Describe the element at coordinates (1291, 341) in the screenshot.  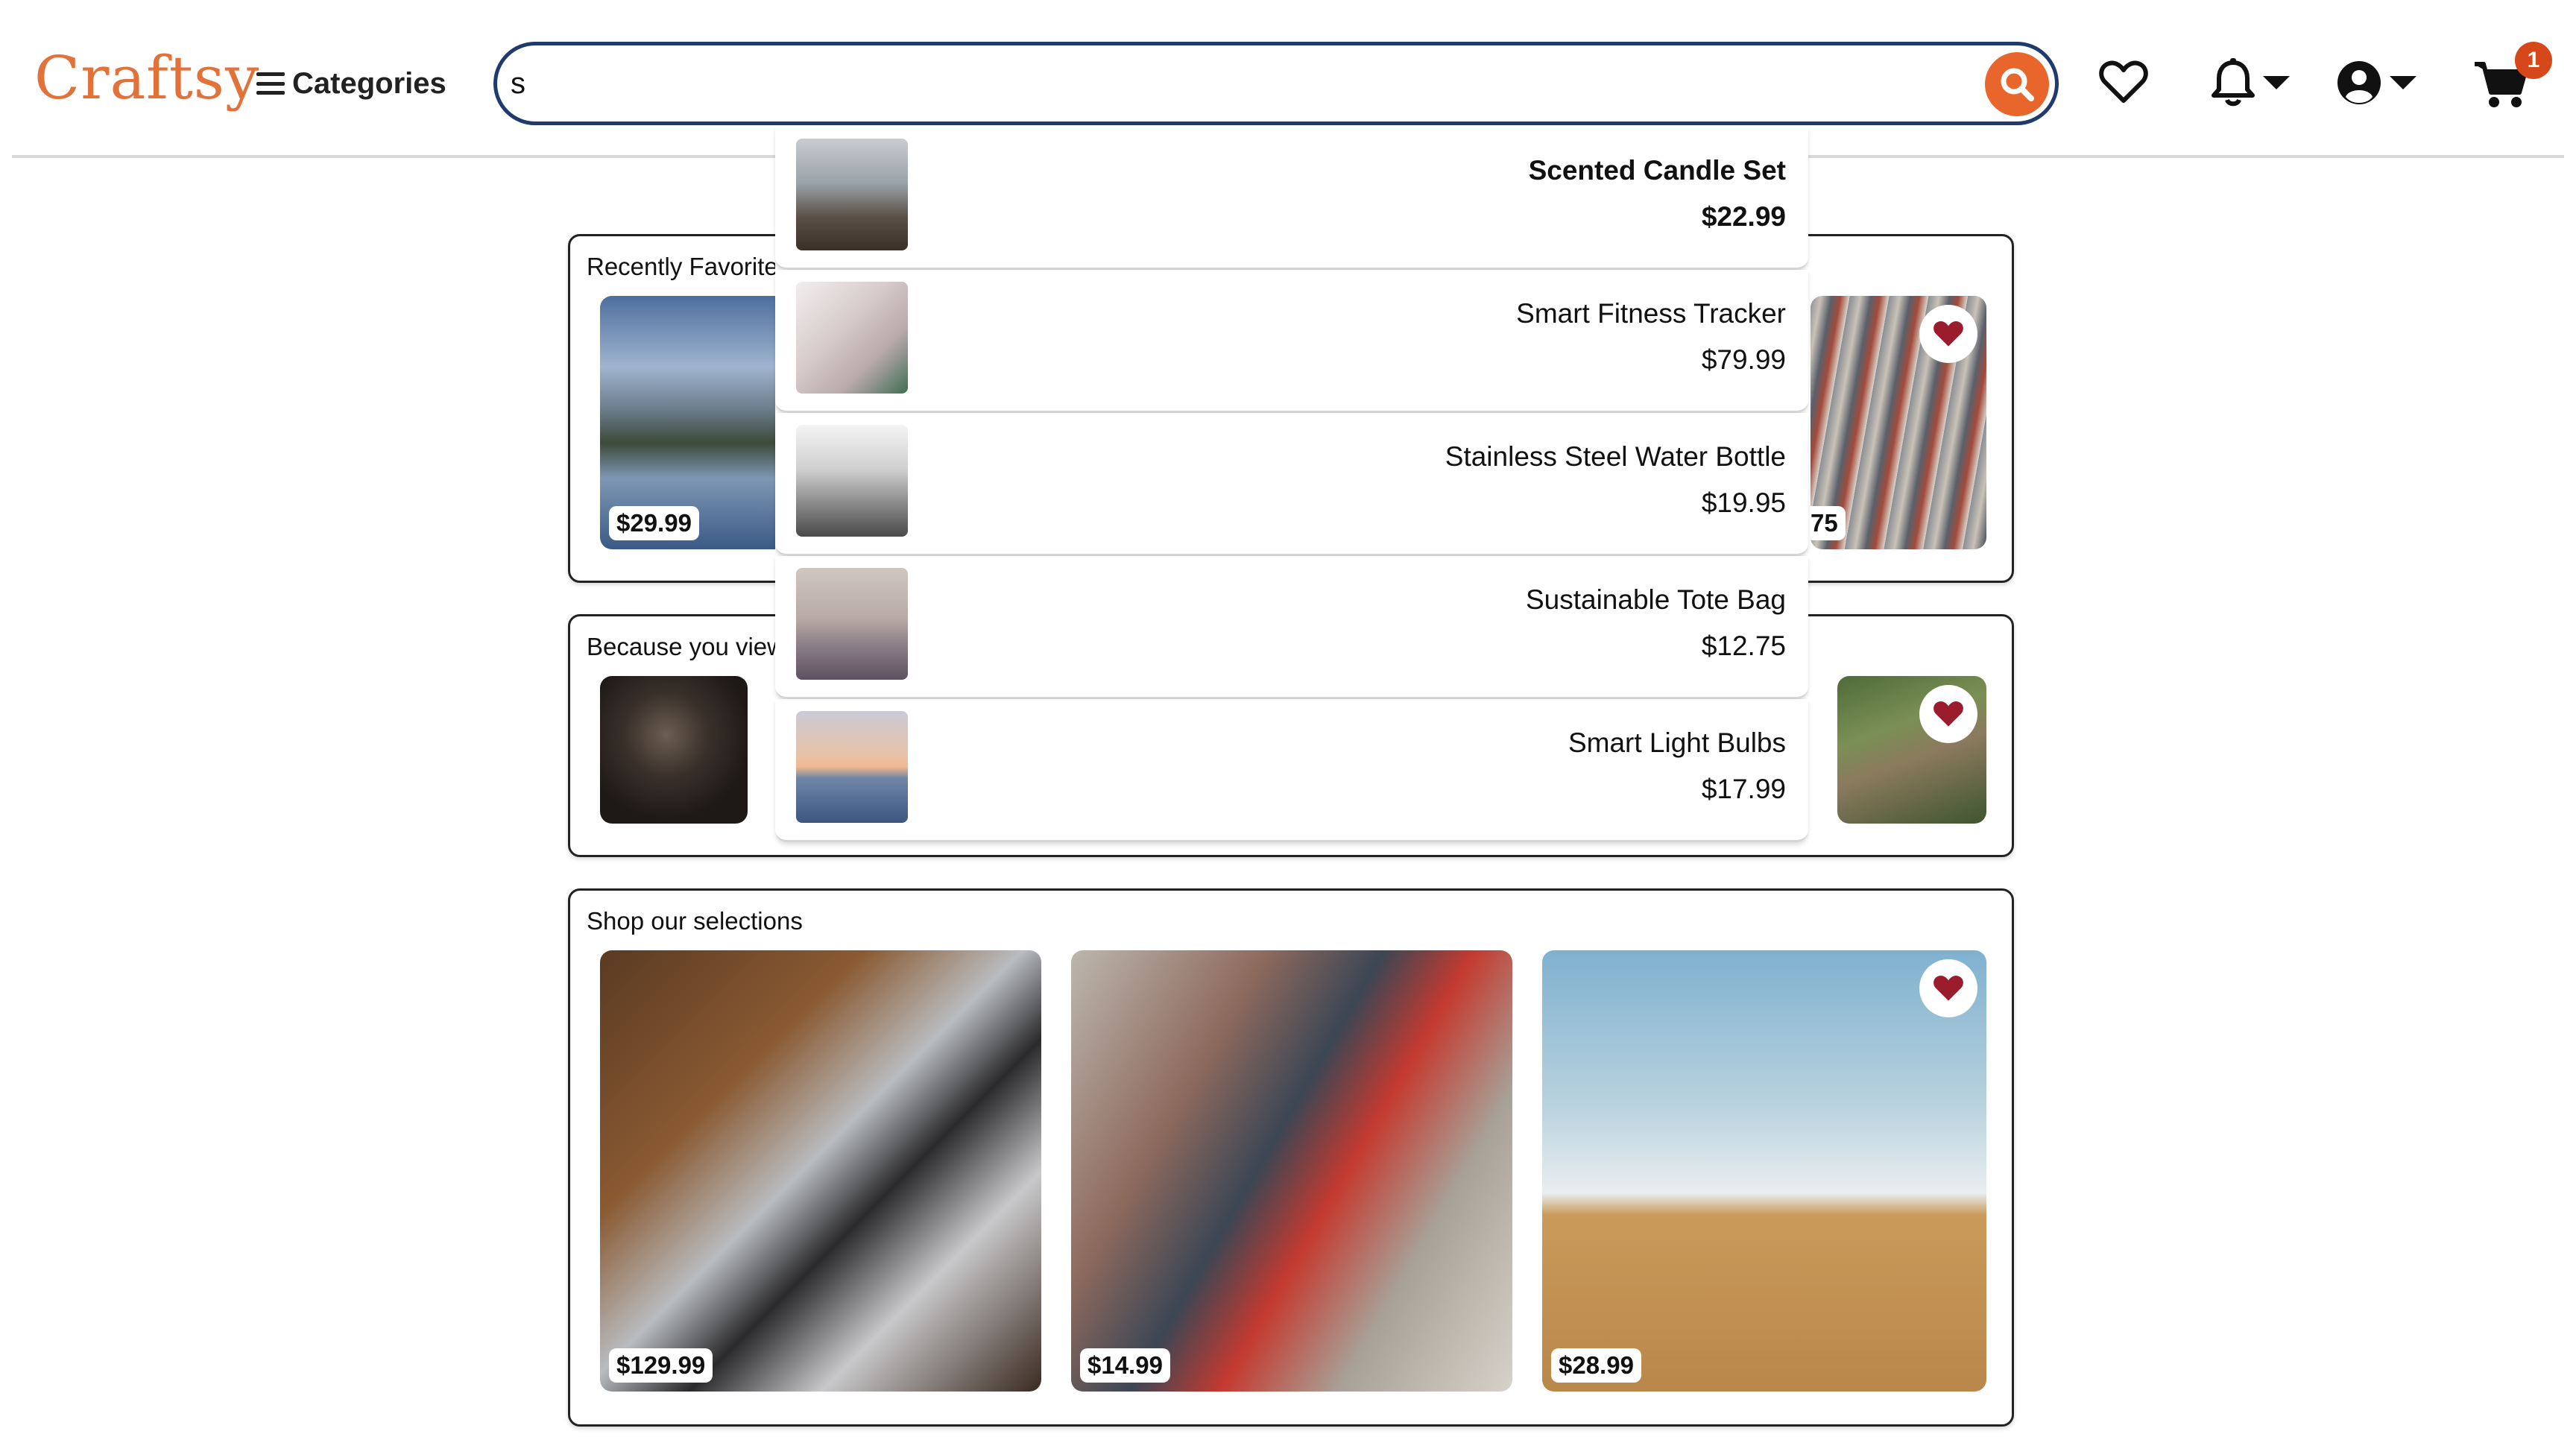
I see `suggestion-item: Smart Fitness Tracker $79.99` at that location.